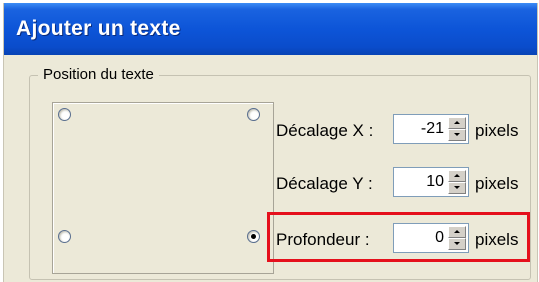 The image size is (539, 282). I want to click on offset-x-spin-buttons, so click(457, 129).